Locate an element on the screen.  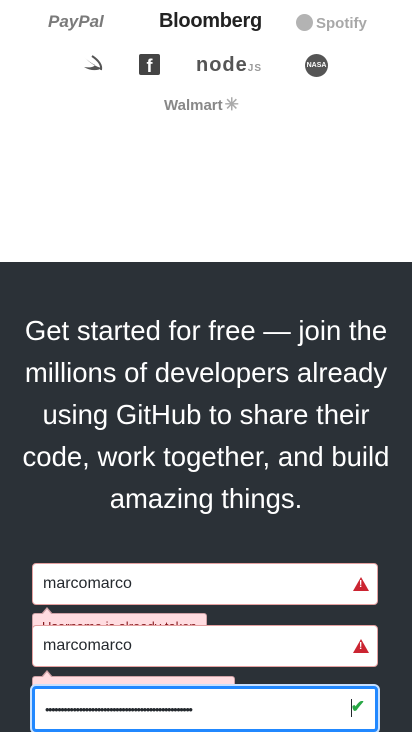
spotify-logo: Spotify is located at coordinates (331, 23).